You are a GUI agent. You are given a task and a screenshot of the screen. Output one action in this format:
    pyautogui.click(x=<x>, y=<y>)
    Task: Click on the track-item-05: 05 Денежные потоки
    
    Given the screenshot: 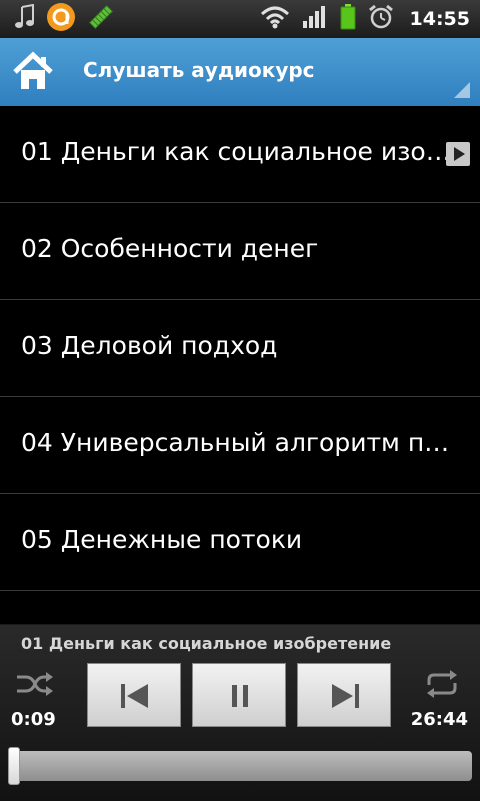 What is the action you would take?
    pyautogui.click(x=240, y=542)
    